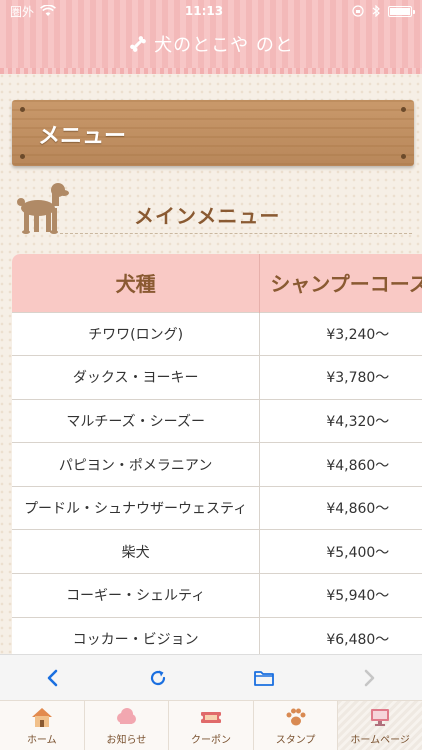  I want to click on forward-button, so click(369, 678).